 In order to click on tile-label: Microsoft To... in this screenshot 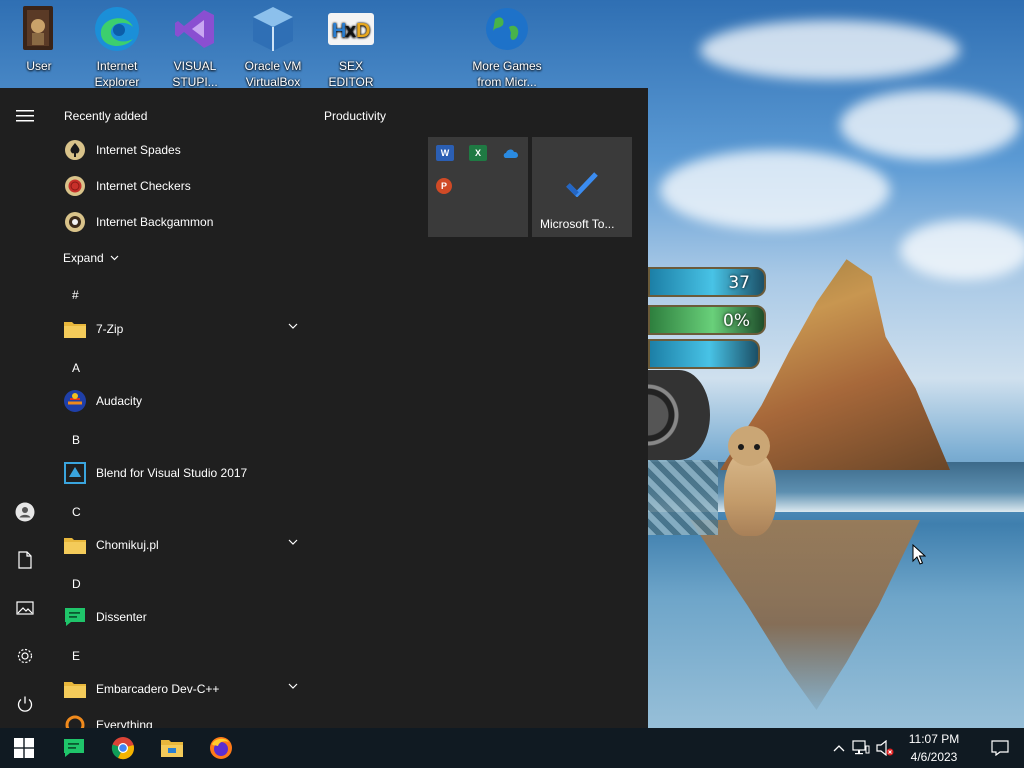, I will do `click(577, 224)`.